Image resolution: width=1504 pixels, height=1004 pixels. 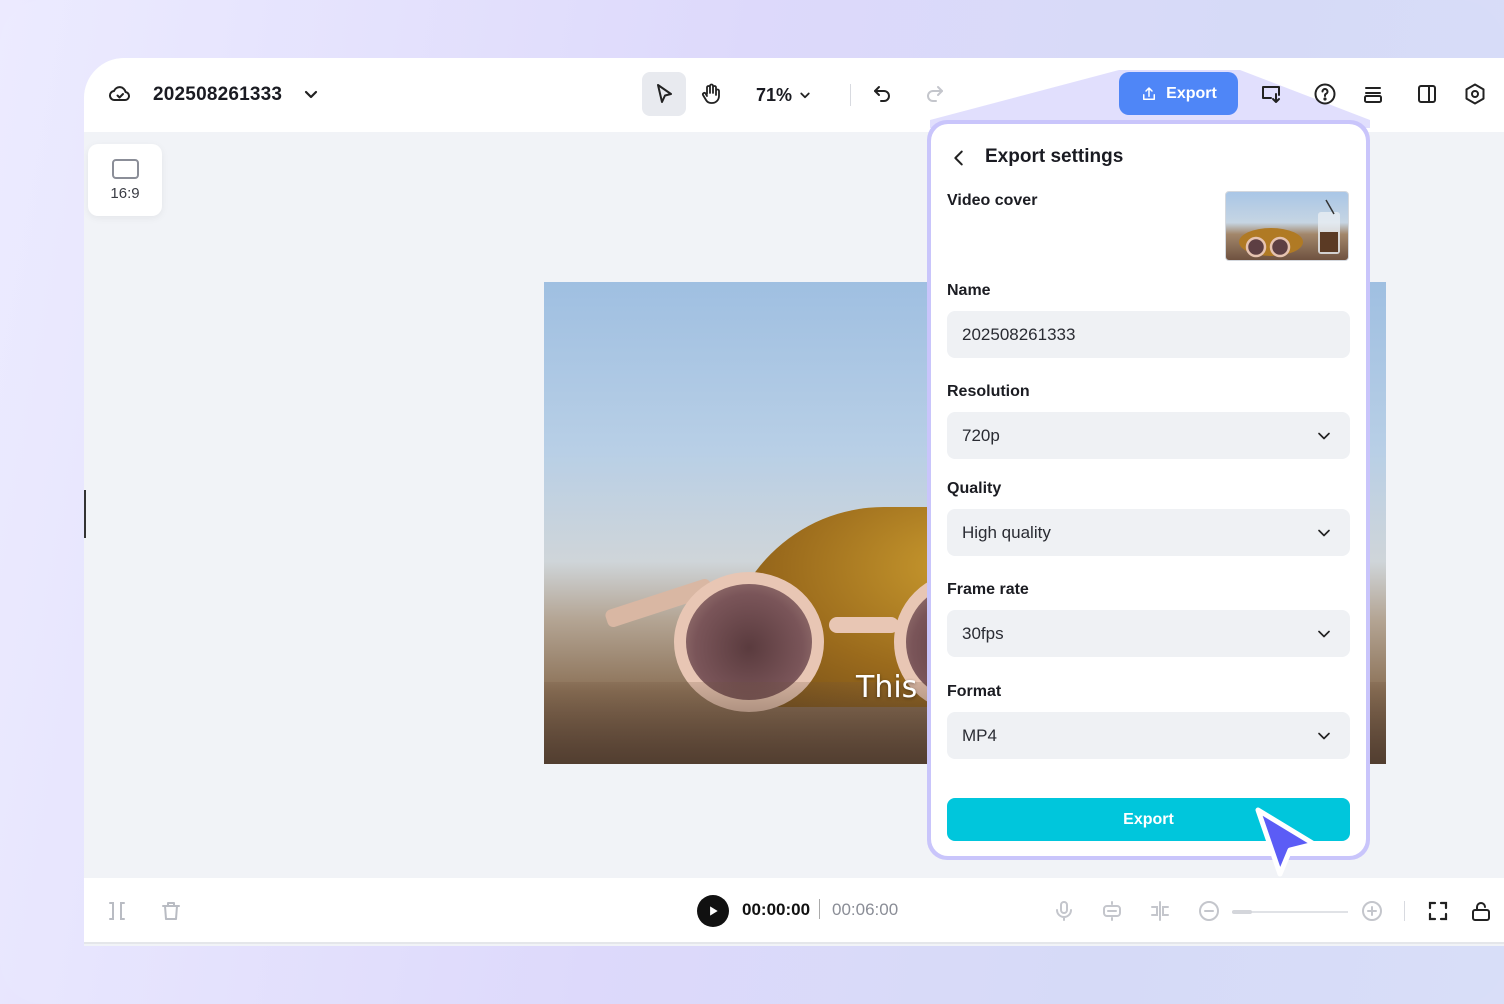 I want to click on trash-icon, so click(x=171, y=911).